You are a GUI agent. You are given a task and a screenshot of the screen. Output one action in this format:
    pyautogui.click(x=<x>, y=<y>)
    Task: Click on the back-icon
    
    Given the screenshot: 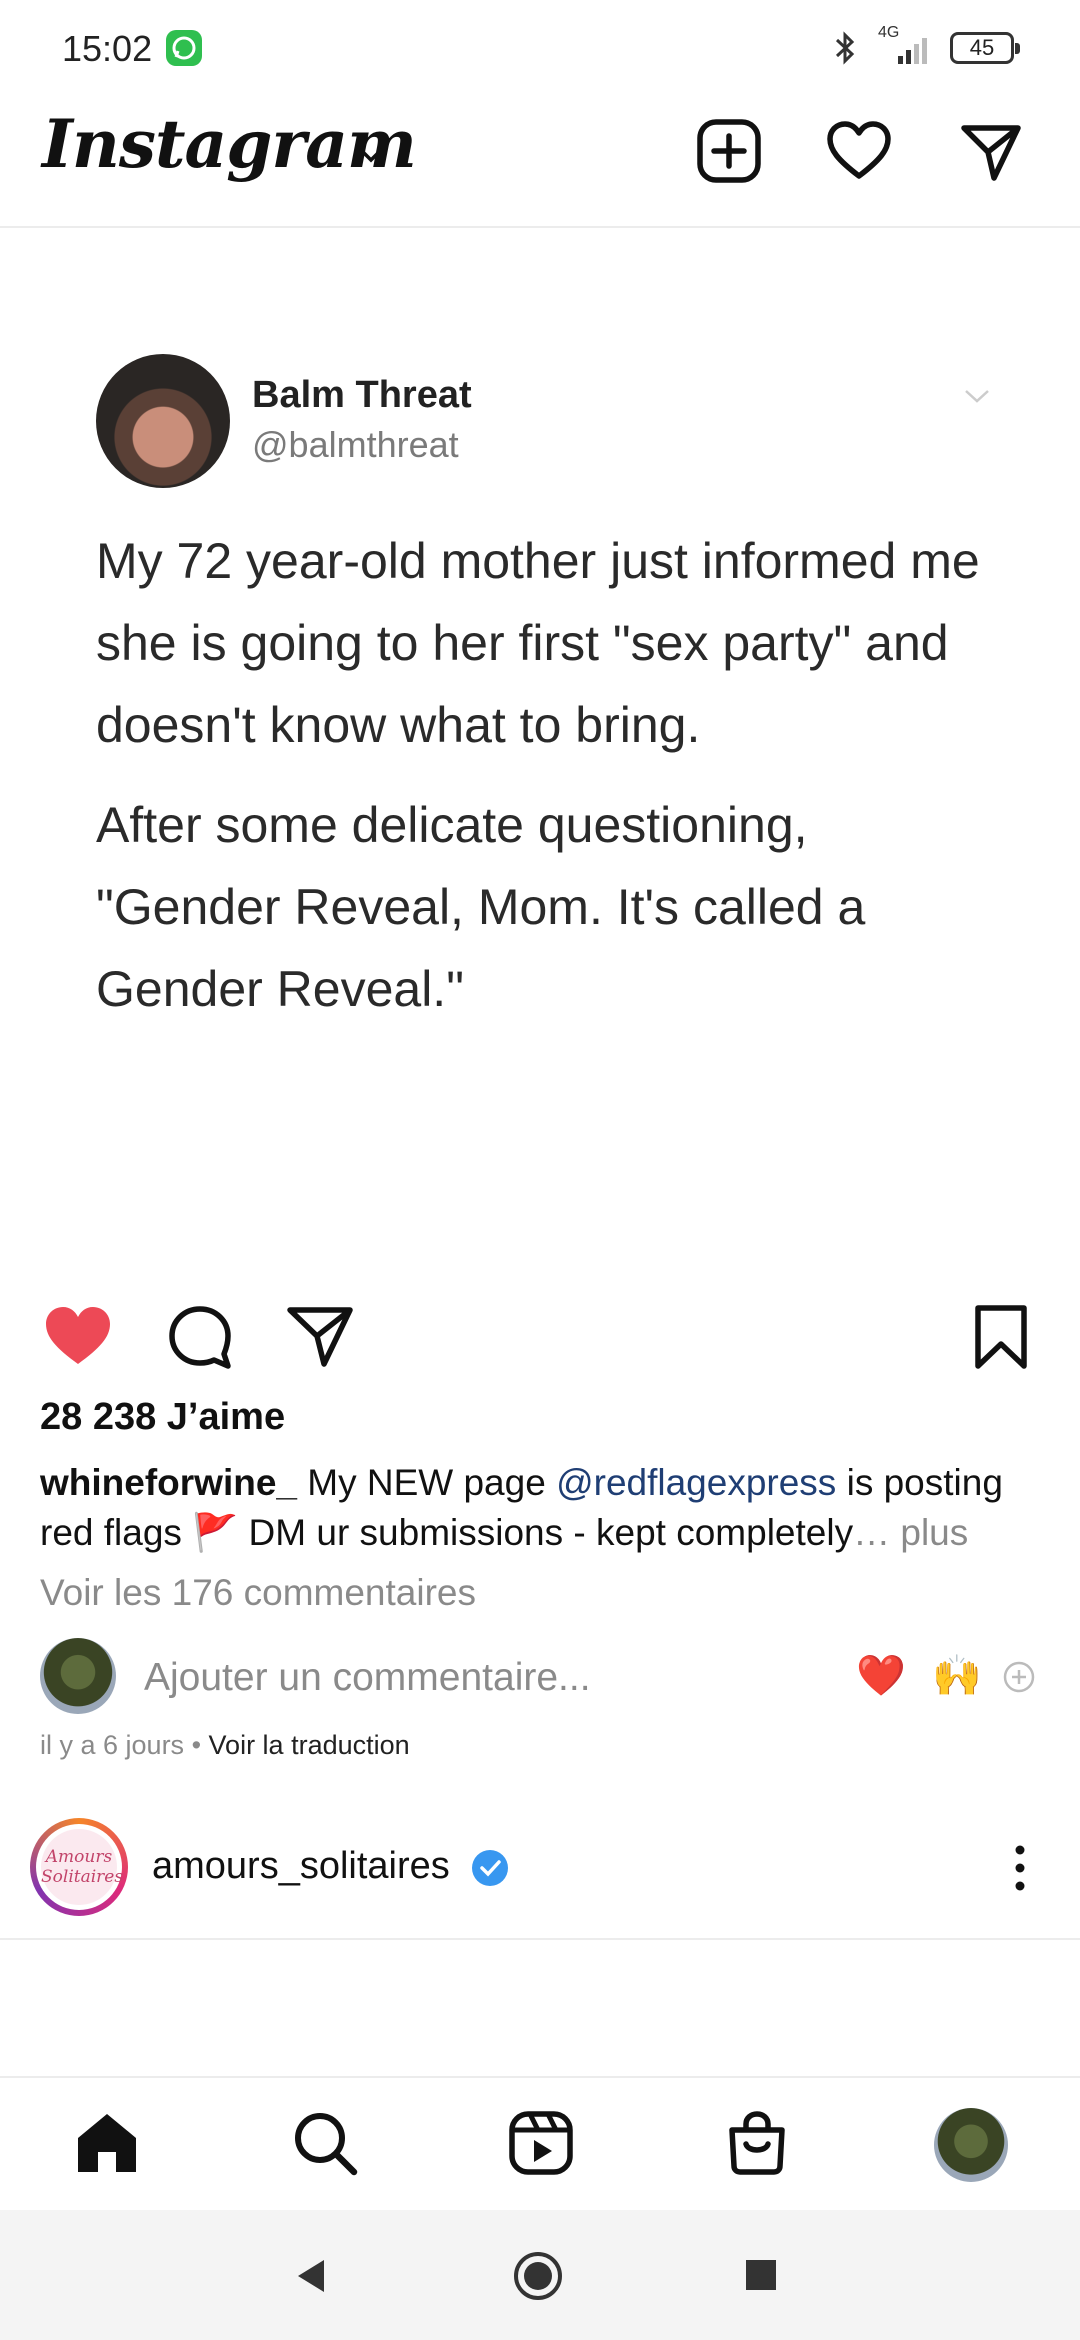 What is the action you would take?
    pyautogui.click(x=310, y=2276)
    